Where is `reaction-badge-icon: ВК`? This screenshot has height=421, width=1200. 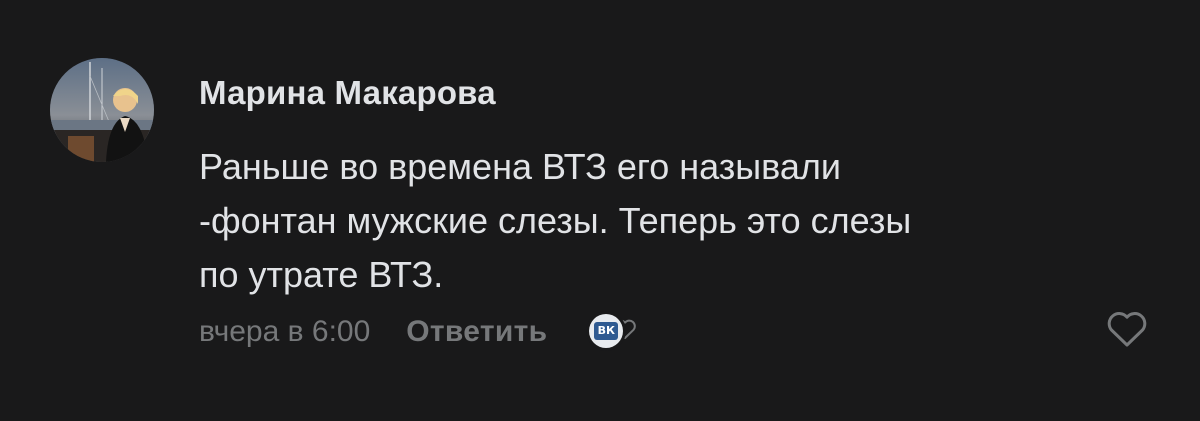 reaction-badge-icon: ВК is located at coordinates (606, 331).